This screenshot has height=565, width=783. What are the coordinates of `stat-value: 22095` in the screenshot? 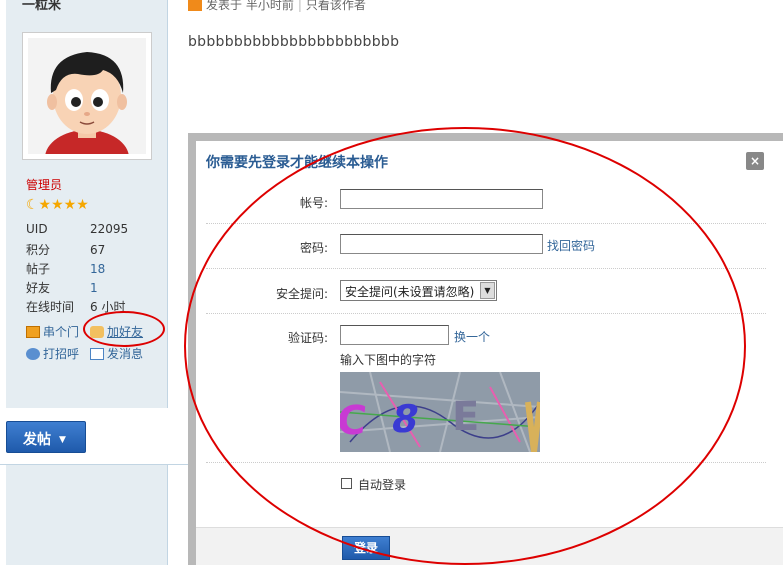 It's located at (109, 229).